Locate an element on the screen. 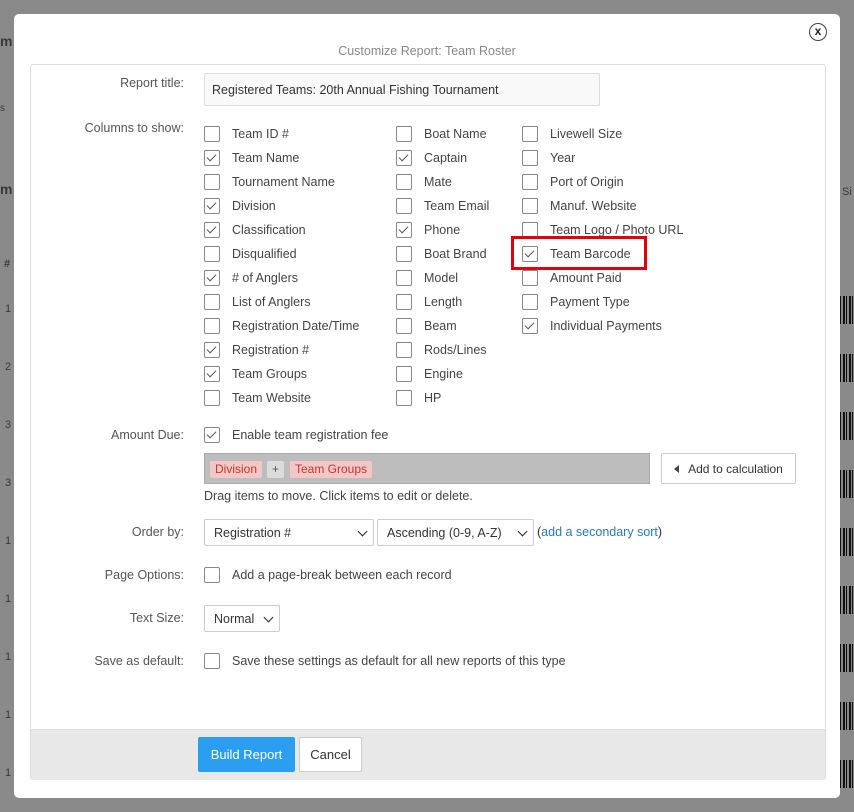 The width and height of the screenshot is (854, 812). background-barcode is located at coordinates (847, 600).